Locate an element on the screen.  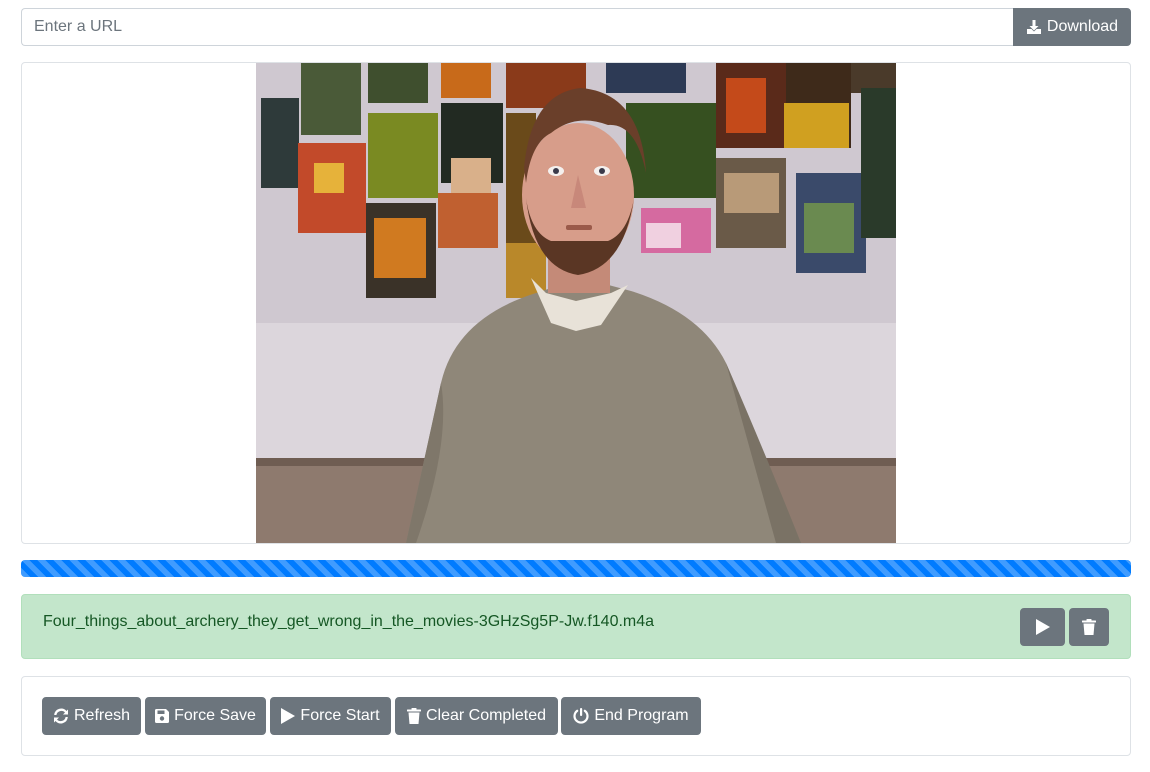
clear-completed-button: Clear Completed is located at coordinates (476, 716).